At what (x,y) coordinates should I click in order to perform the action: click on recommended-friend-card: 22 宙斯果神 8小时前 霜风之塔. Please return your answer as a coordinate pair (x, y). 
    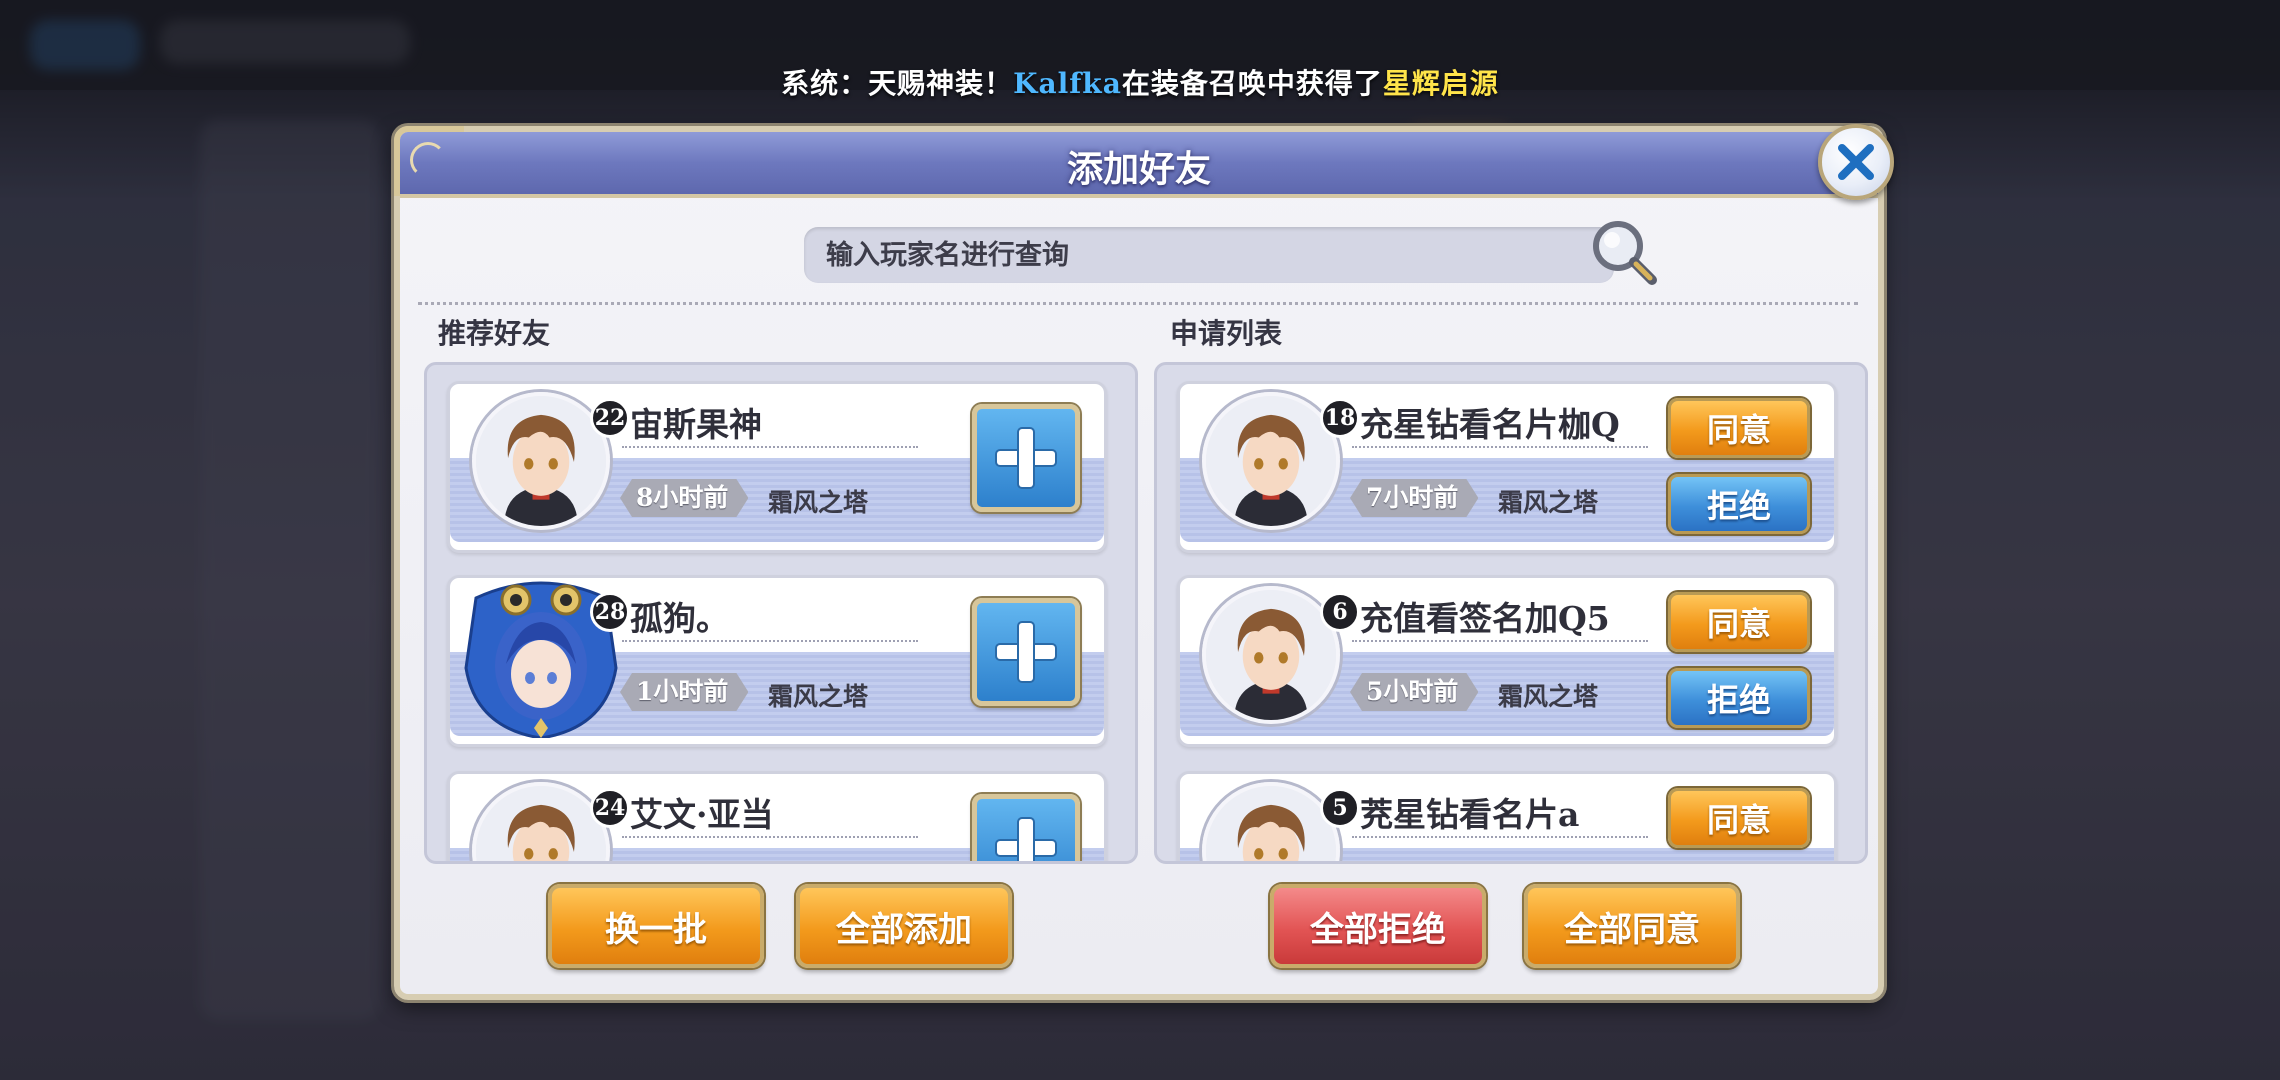
    Looking at the image, I should click on (777, 467).